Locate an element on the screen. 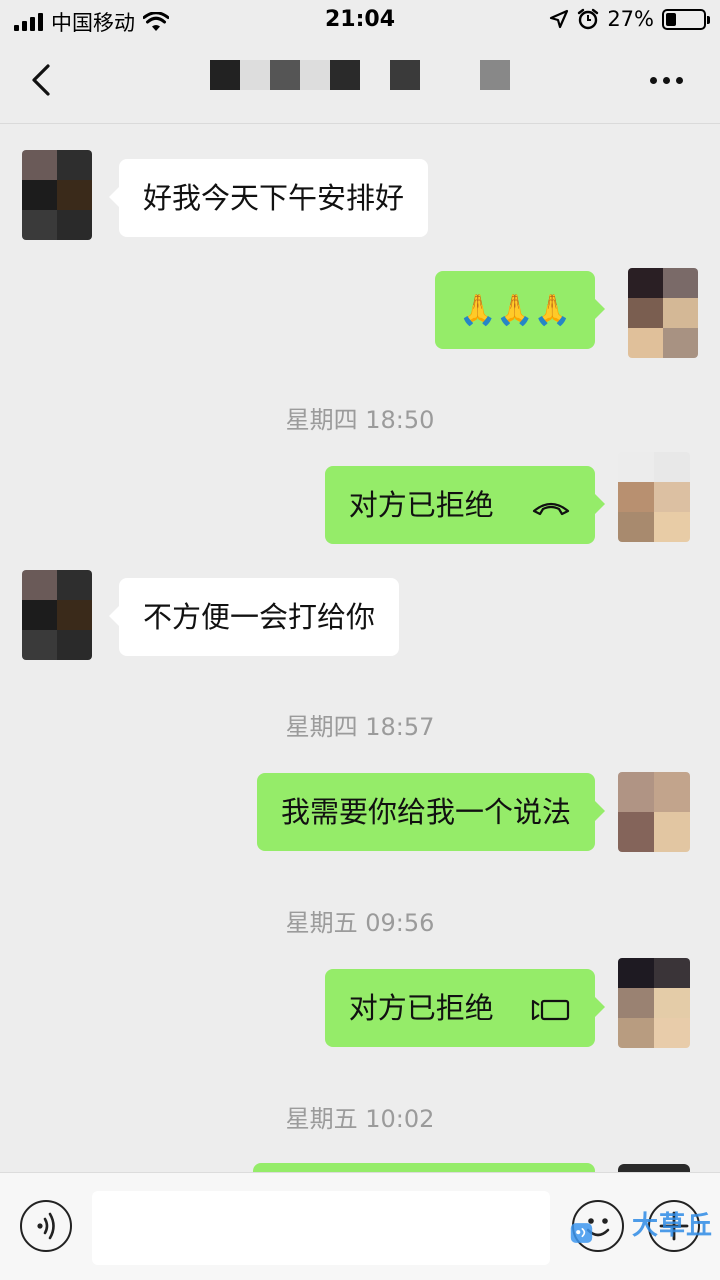  message-text: 🙏🙏🙏 is located at coordinates (514, 310).